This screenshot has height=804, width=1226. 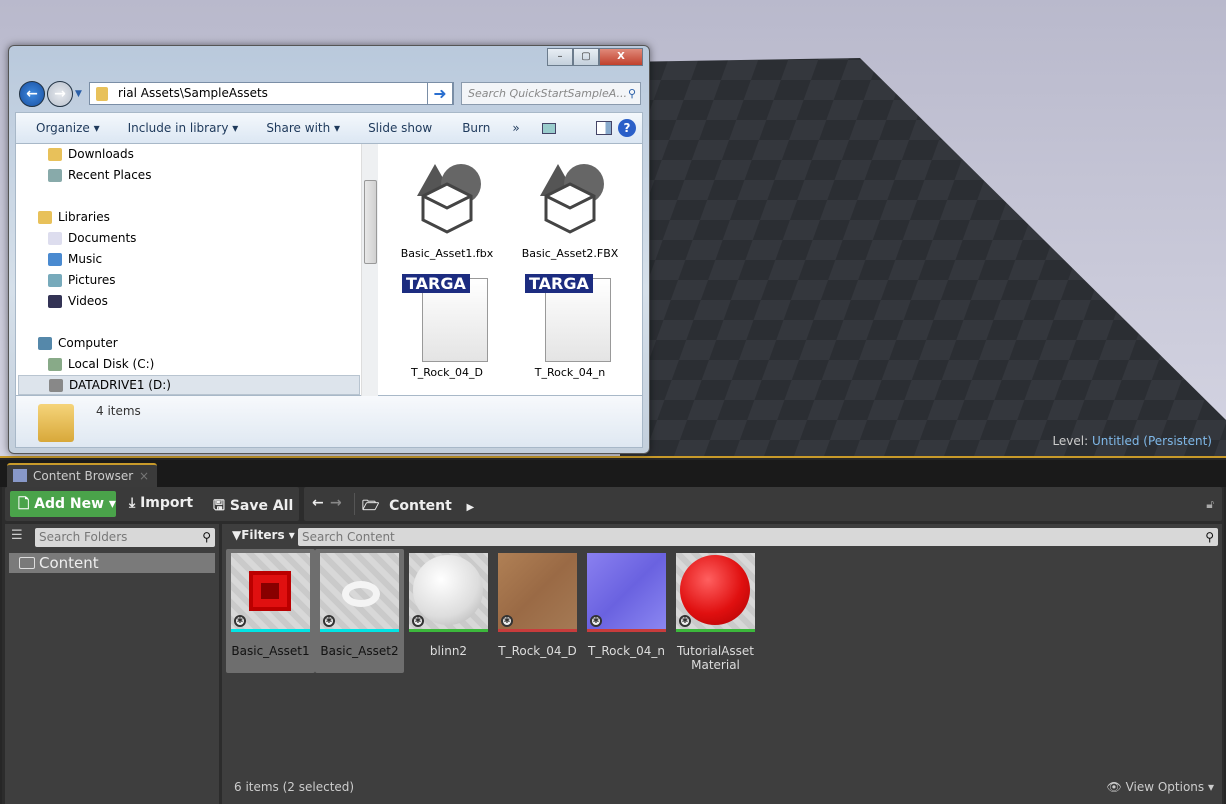 What do you see at coordinates (17, 535) in the screenshot?
I see `toggle-sources-icon: ☰` at bounding box center [17, 535].